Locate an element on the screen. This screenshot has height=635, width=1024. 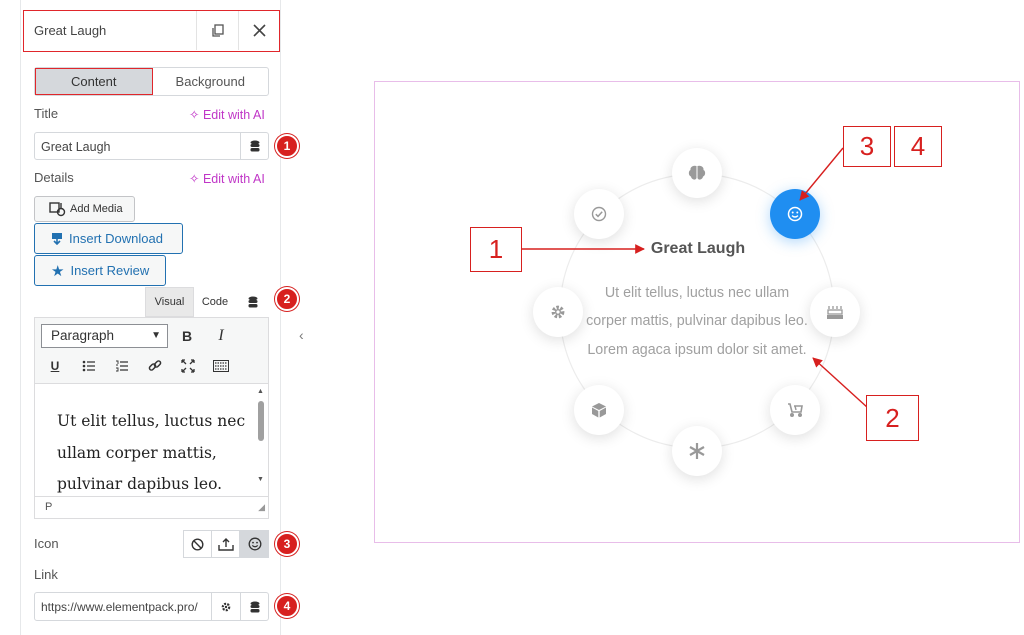
callout-2: 2 is located at coordinates (892, 418).